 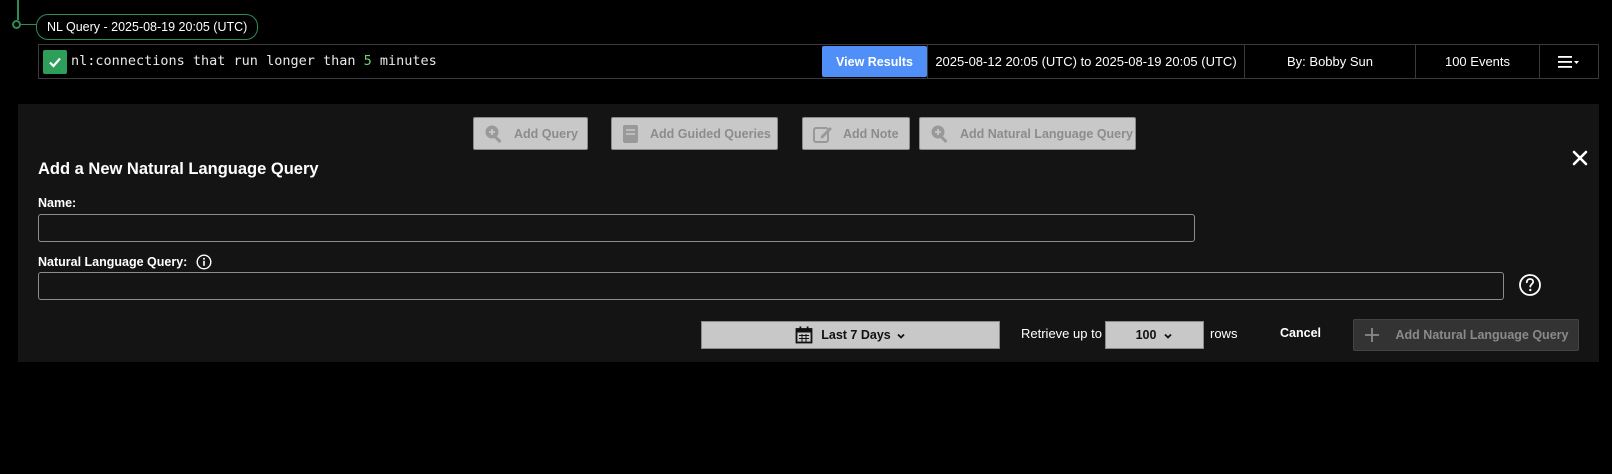 What do you see at coordinates (367, 61) in the screenshot?
I see `query-number: 5` at bounding box center [367, 61].